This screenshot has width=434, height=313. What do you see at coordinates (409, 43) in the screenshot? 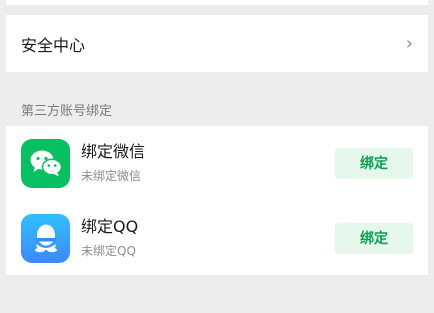
I see `chevron-right-icon: ›` at bounding box center [409, 43].